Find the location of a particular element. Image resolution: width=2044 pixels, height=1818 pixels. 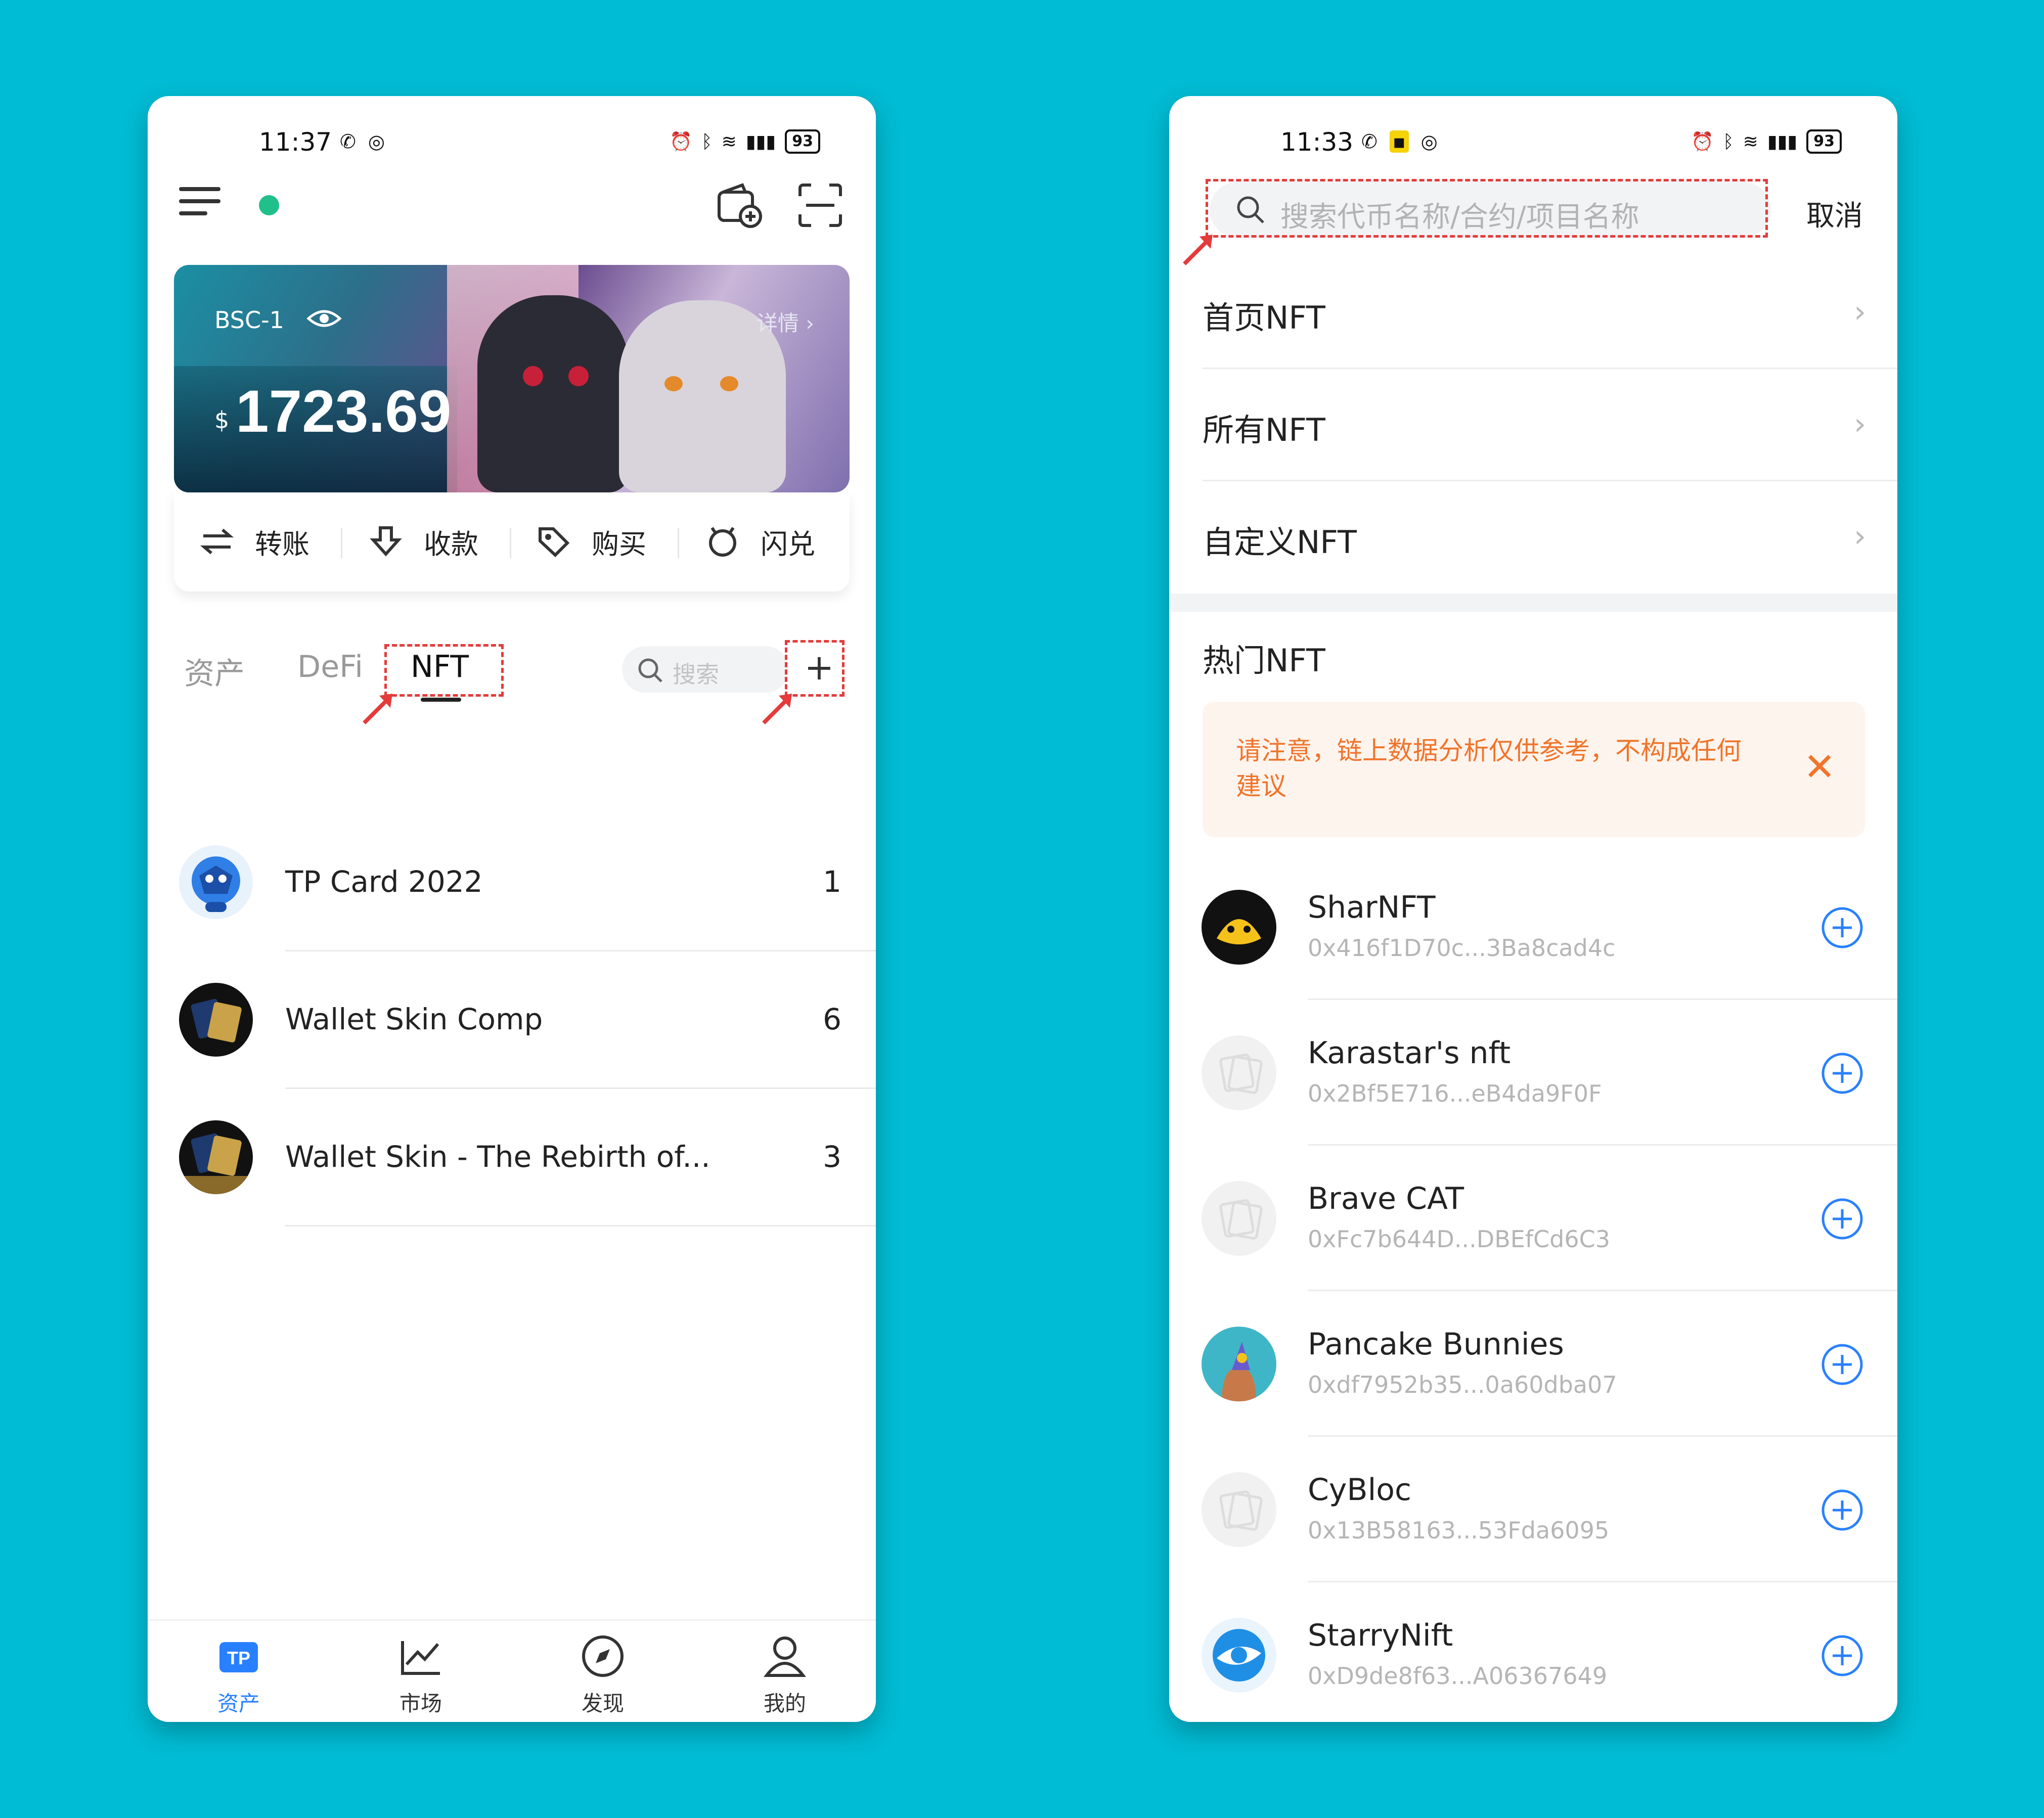

buy-button: 购买 is located at coordinates (591, 542).